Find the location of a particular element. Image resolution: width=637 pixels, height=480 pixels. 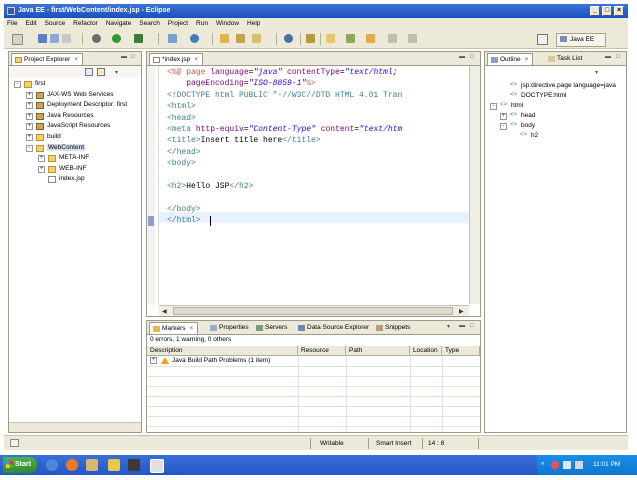

column-description: Description is located at coordinates (222, 351).